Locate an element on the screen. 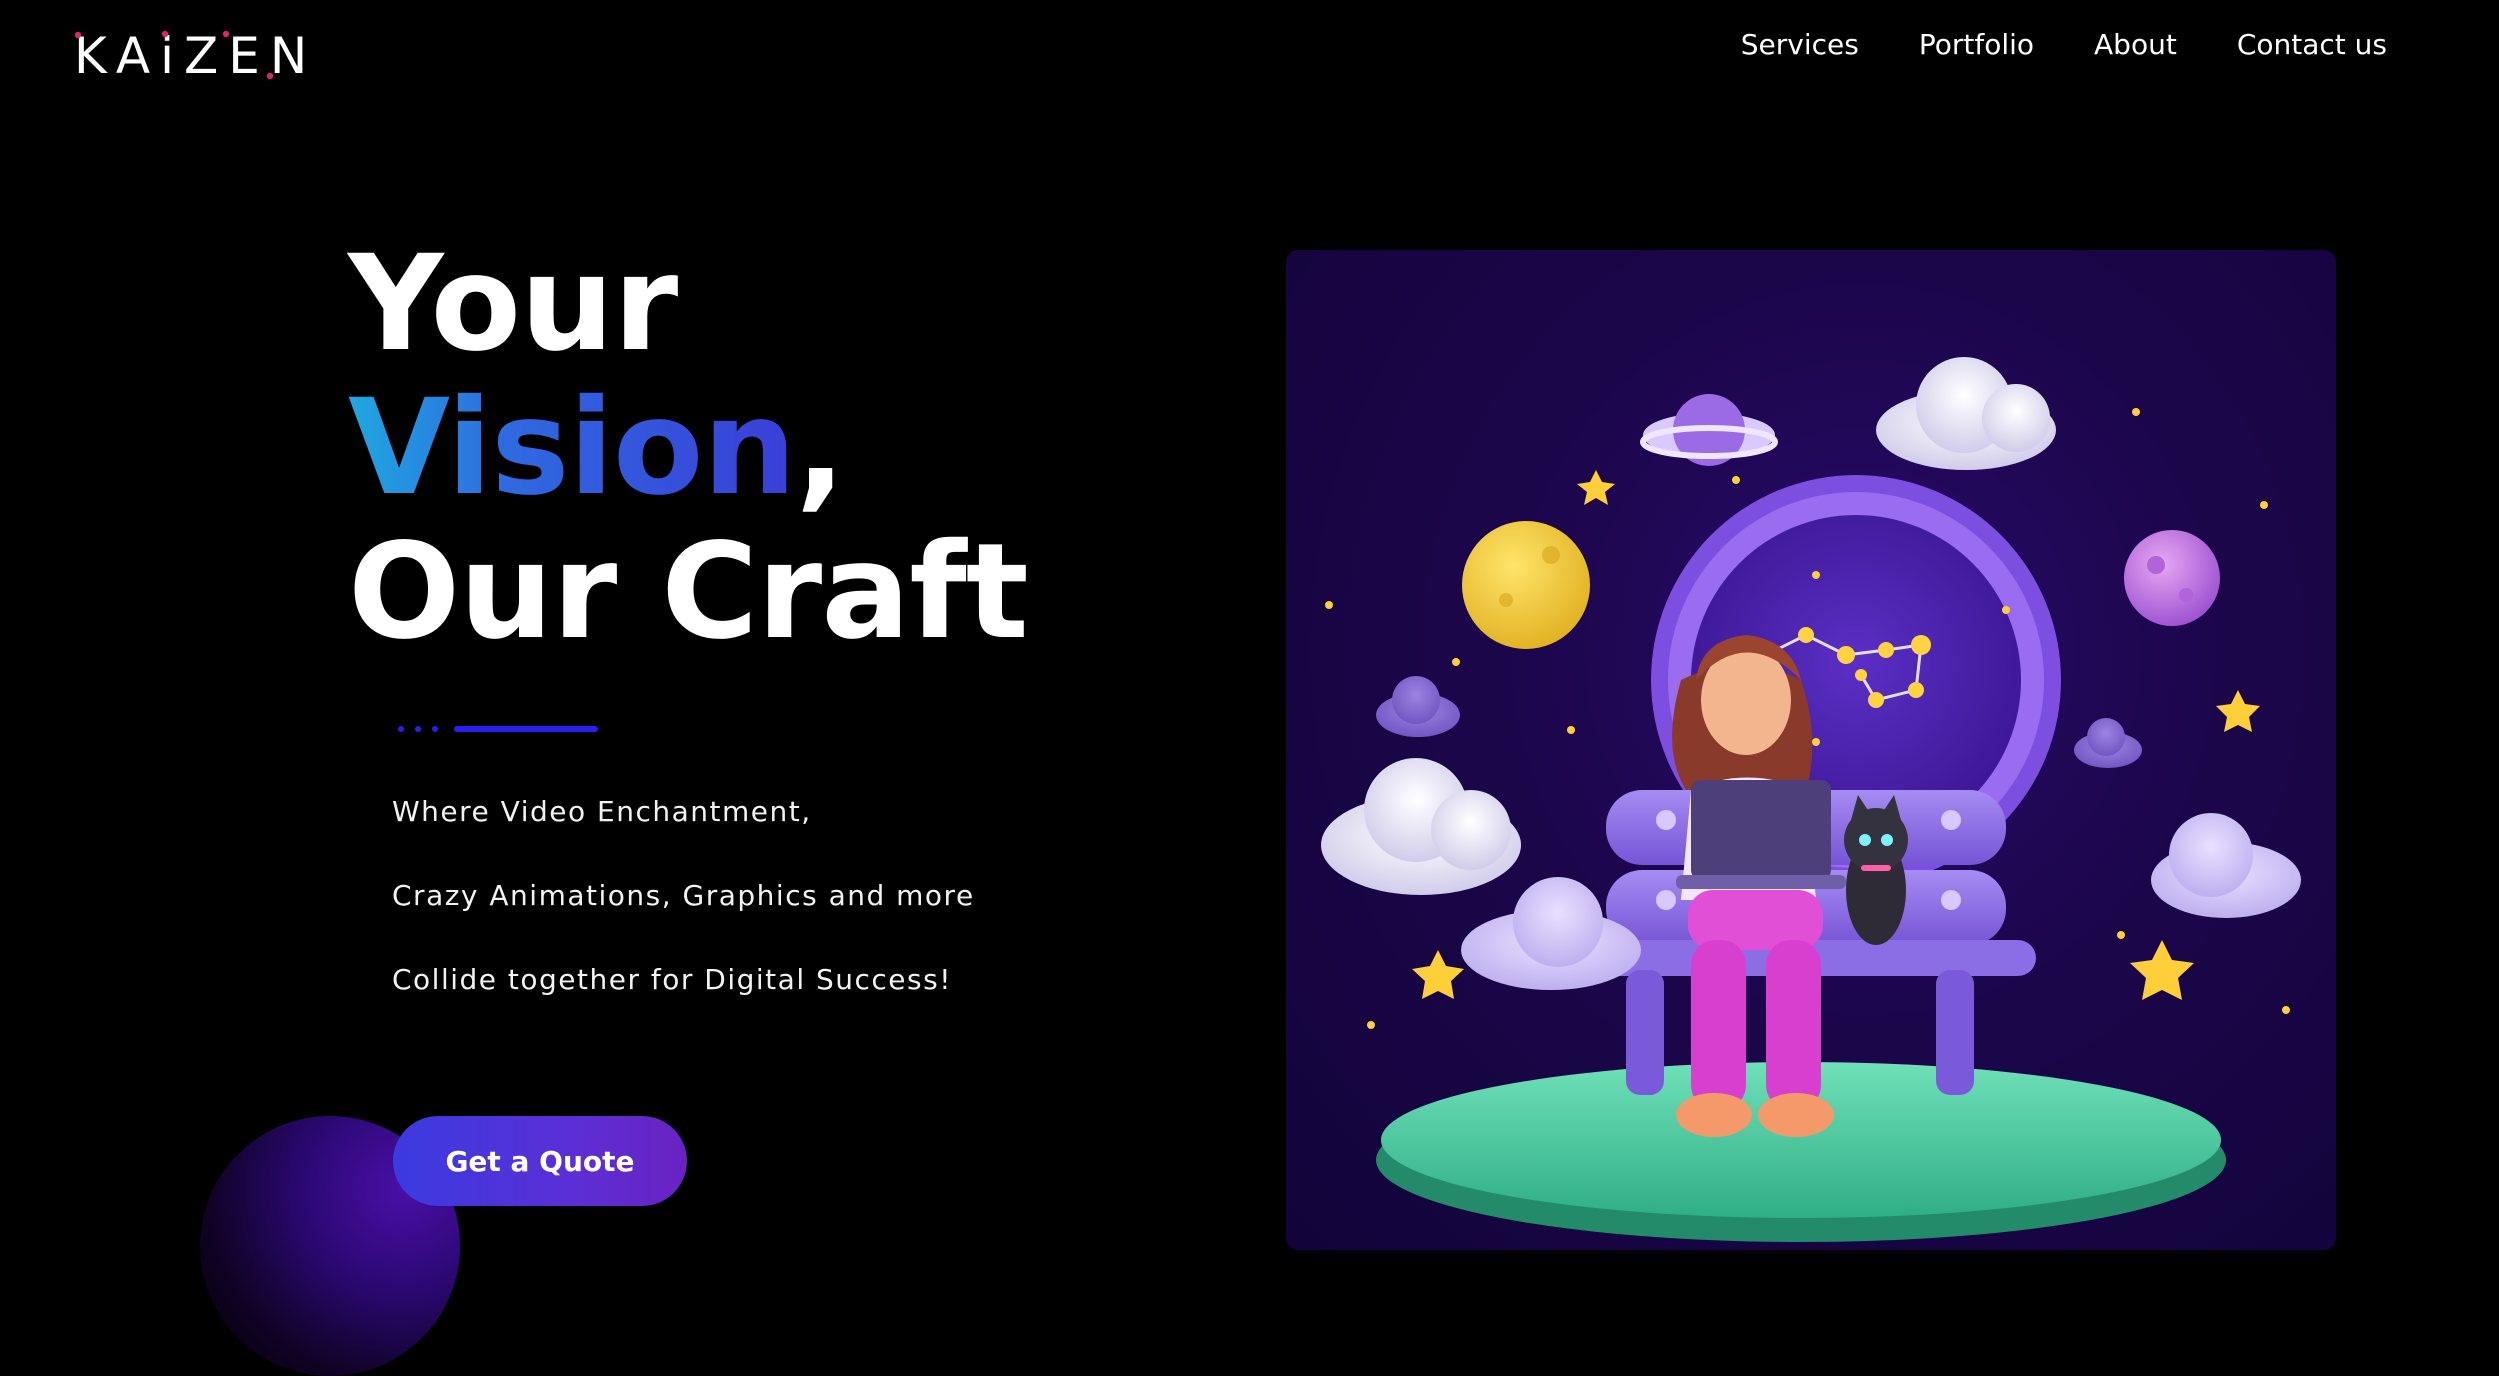 The image size is (2499, 1376). tagline-line-3: Collide together for Digital Success! is located at coordinates (672, 979).